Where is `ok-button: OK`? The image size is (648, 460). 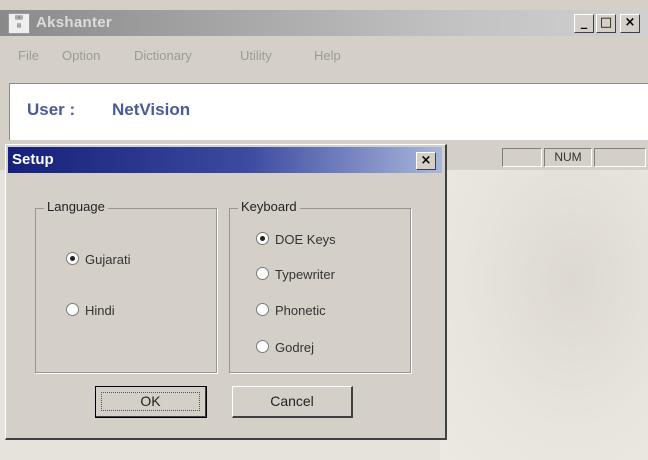
ok-button: OK is located at coordinates (151, 402).